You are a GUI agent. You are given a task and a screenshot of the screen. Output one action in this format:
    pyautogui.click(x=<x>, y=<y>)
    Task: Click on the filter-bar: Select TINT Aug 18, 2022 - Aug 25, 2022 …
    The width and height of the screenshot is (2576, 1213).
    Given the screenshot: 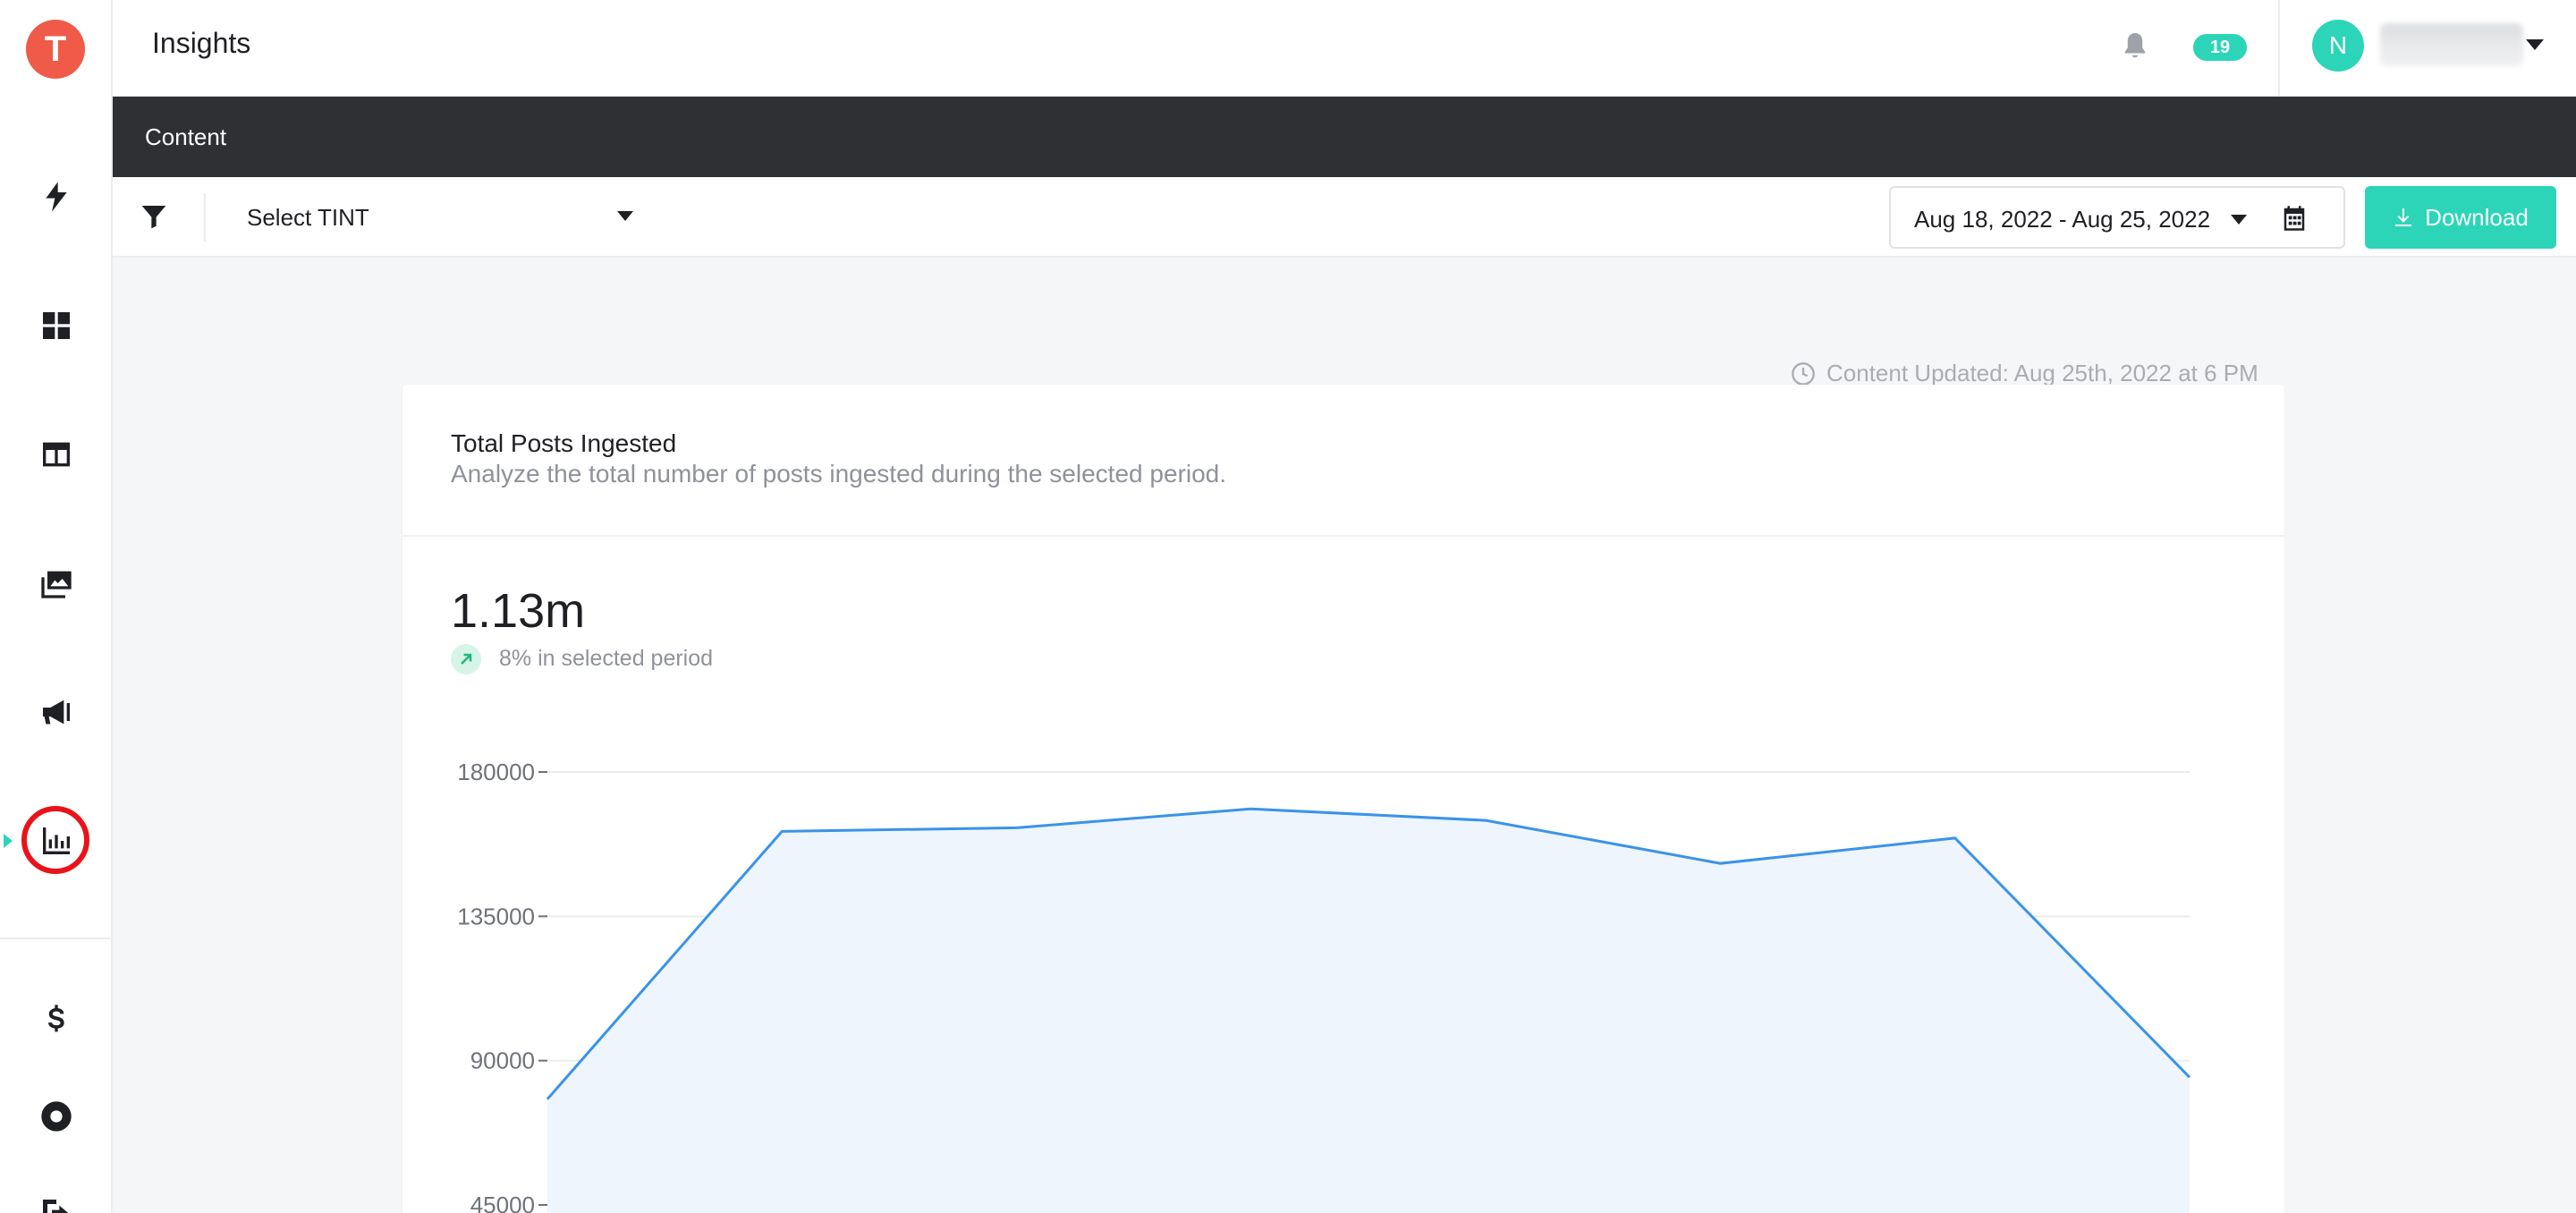 What is the action you would take?
    pyautogui.click(x=1344, y=217)
    